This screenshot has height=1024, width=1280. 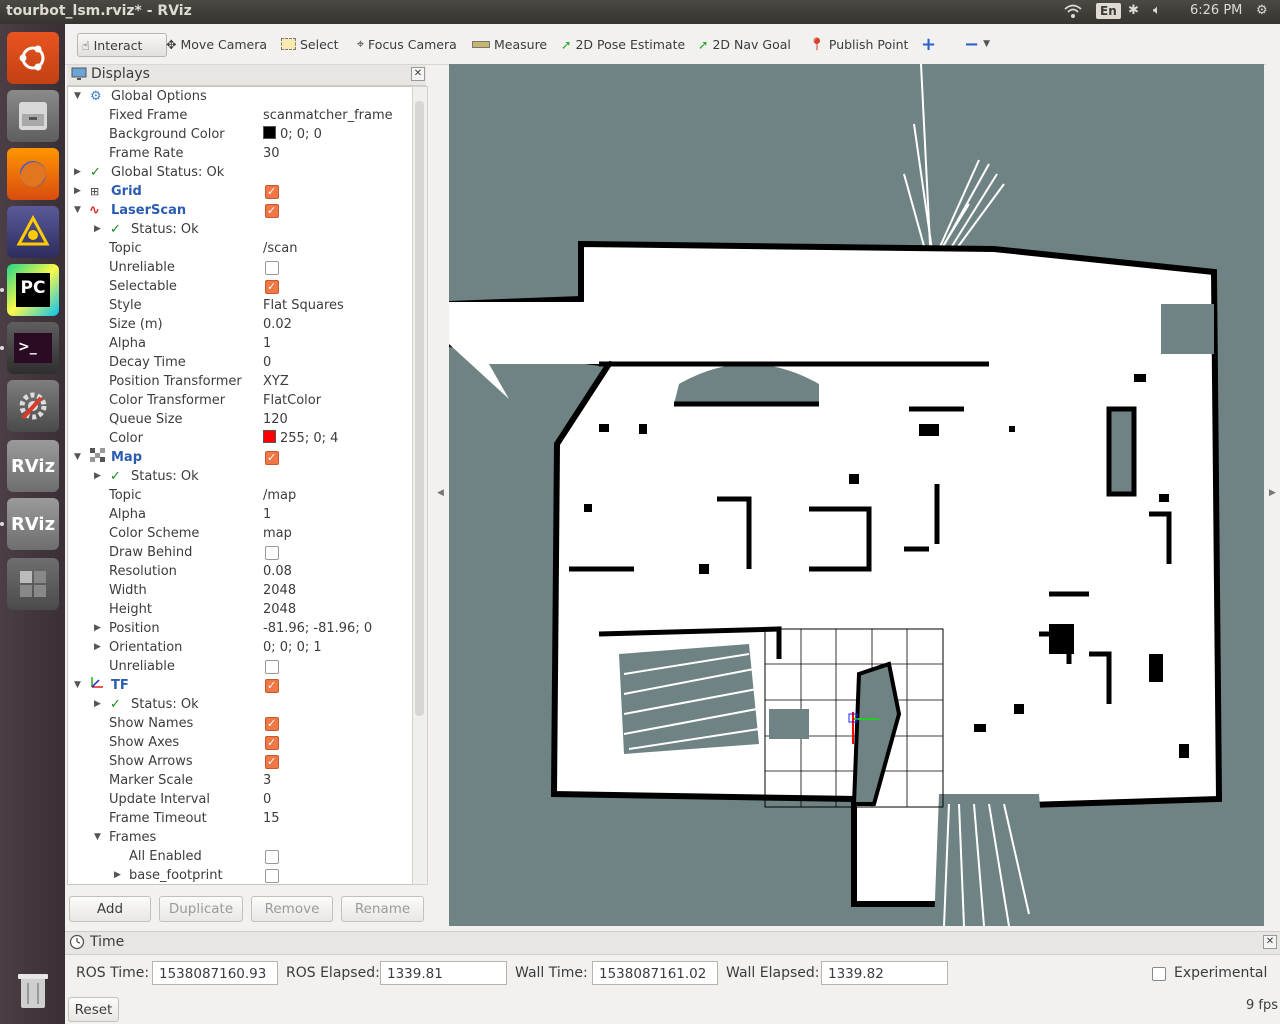 What do you see at coordinates (240, 286) in the screenshot?
I see `tree-row-selectable: Selectable` at bounding box center [240, 286].